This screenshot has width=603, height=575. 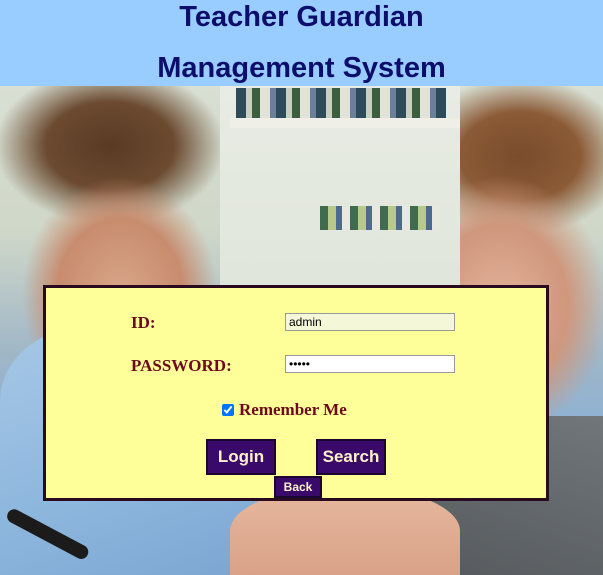 I want to click on bookshelf-books-lower, so click(x=380, y=218).